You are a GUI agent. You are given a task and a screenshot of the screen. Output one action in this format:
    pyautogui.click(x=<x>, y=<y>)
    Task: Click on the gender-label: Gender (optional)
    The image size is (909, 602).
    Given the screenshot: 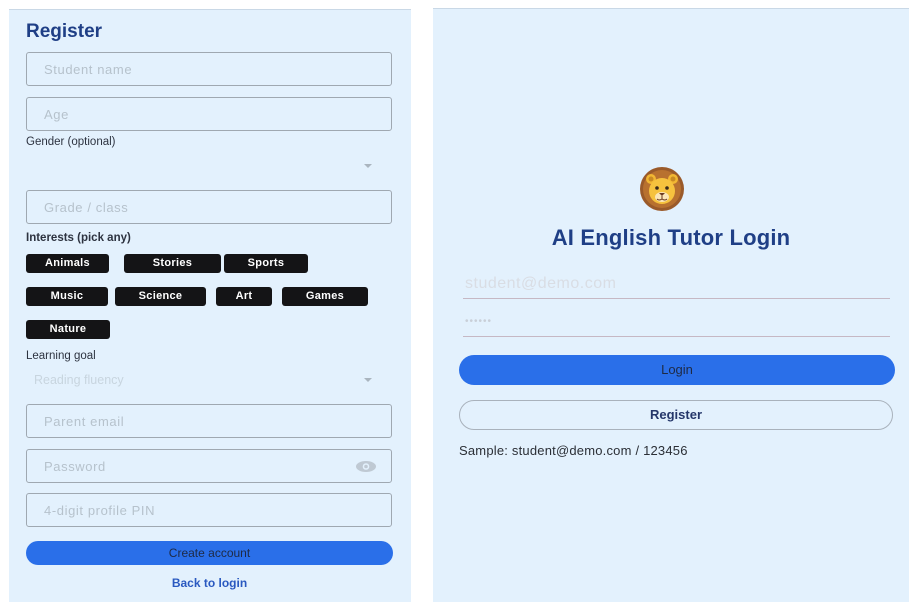 What is the action you would take?
    pyautogui.click(x=71, y=142)
    